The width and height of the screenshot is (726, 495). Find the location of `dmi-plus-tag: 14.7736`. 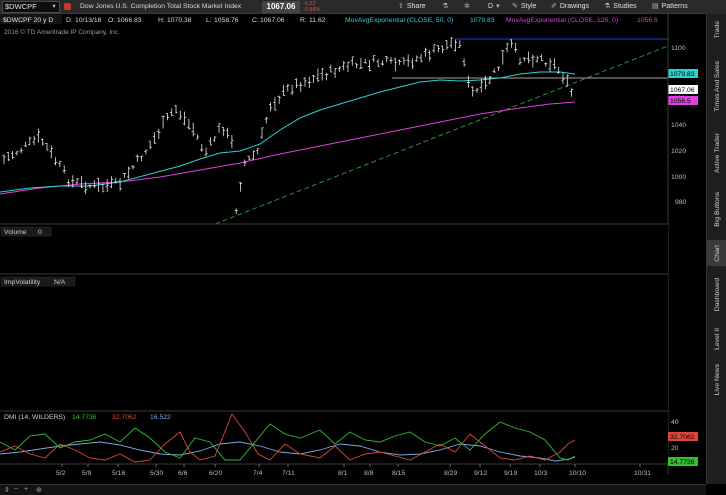

dmi-plus-tag: 14.7736 is located at coordinates (682, 462).